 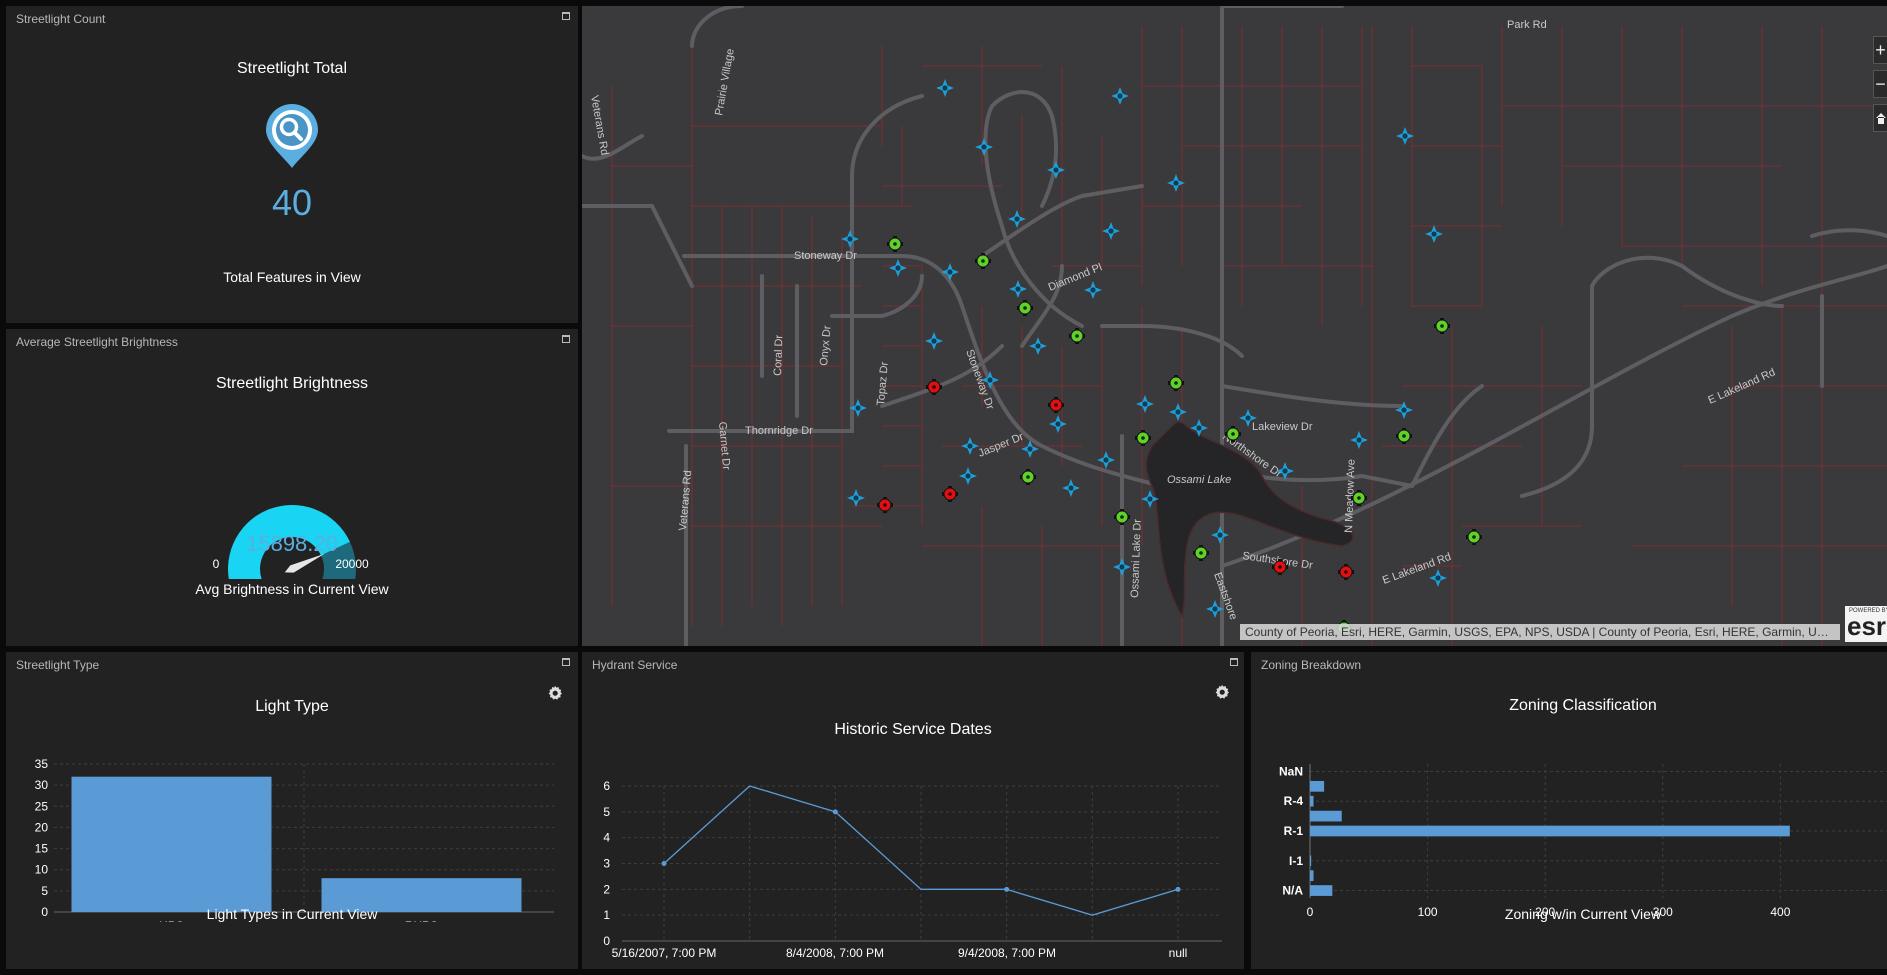 What do you see at coordinates (1867, 626) in the screenshot?
I see `esri-logo-text: esri` at bounding box center [1867, 626].